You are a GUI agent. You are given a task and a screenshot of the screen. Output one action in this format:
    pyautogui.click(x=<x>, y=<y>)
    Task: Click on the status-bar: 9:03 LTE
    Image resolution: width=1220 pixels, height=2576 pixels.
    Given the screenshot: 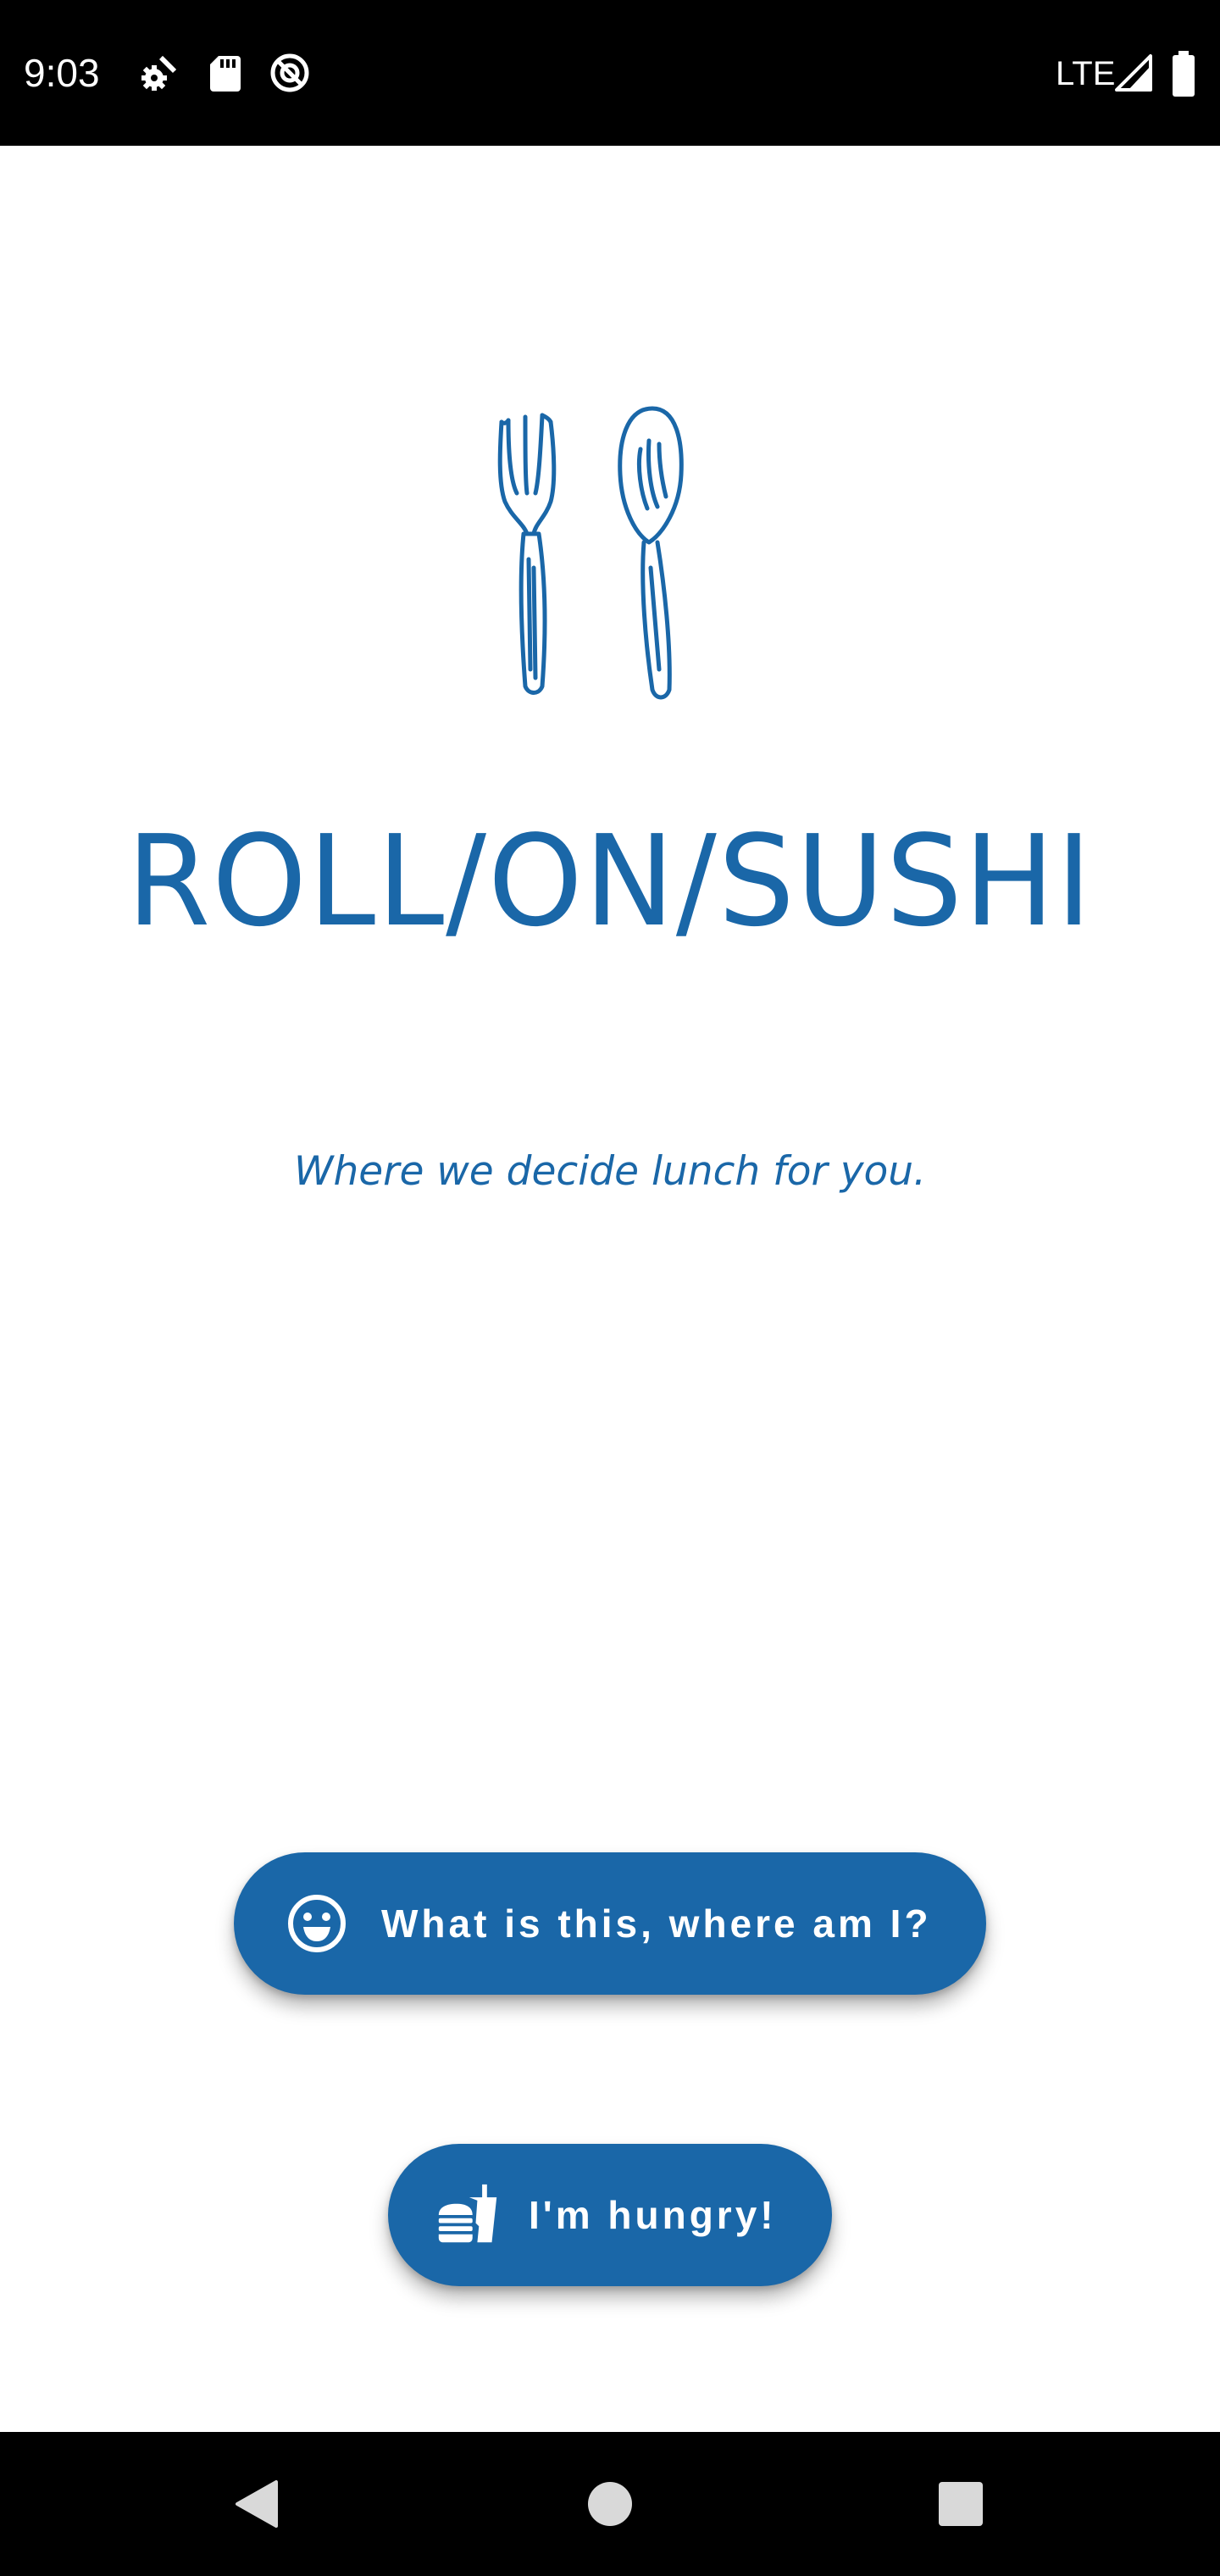 What is the action you would take?
    pyautogui.click(x=610, y=73)
    